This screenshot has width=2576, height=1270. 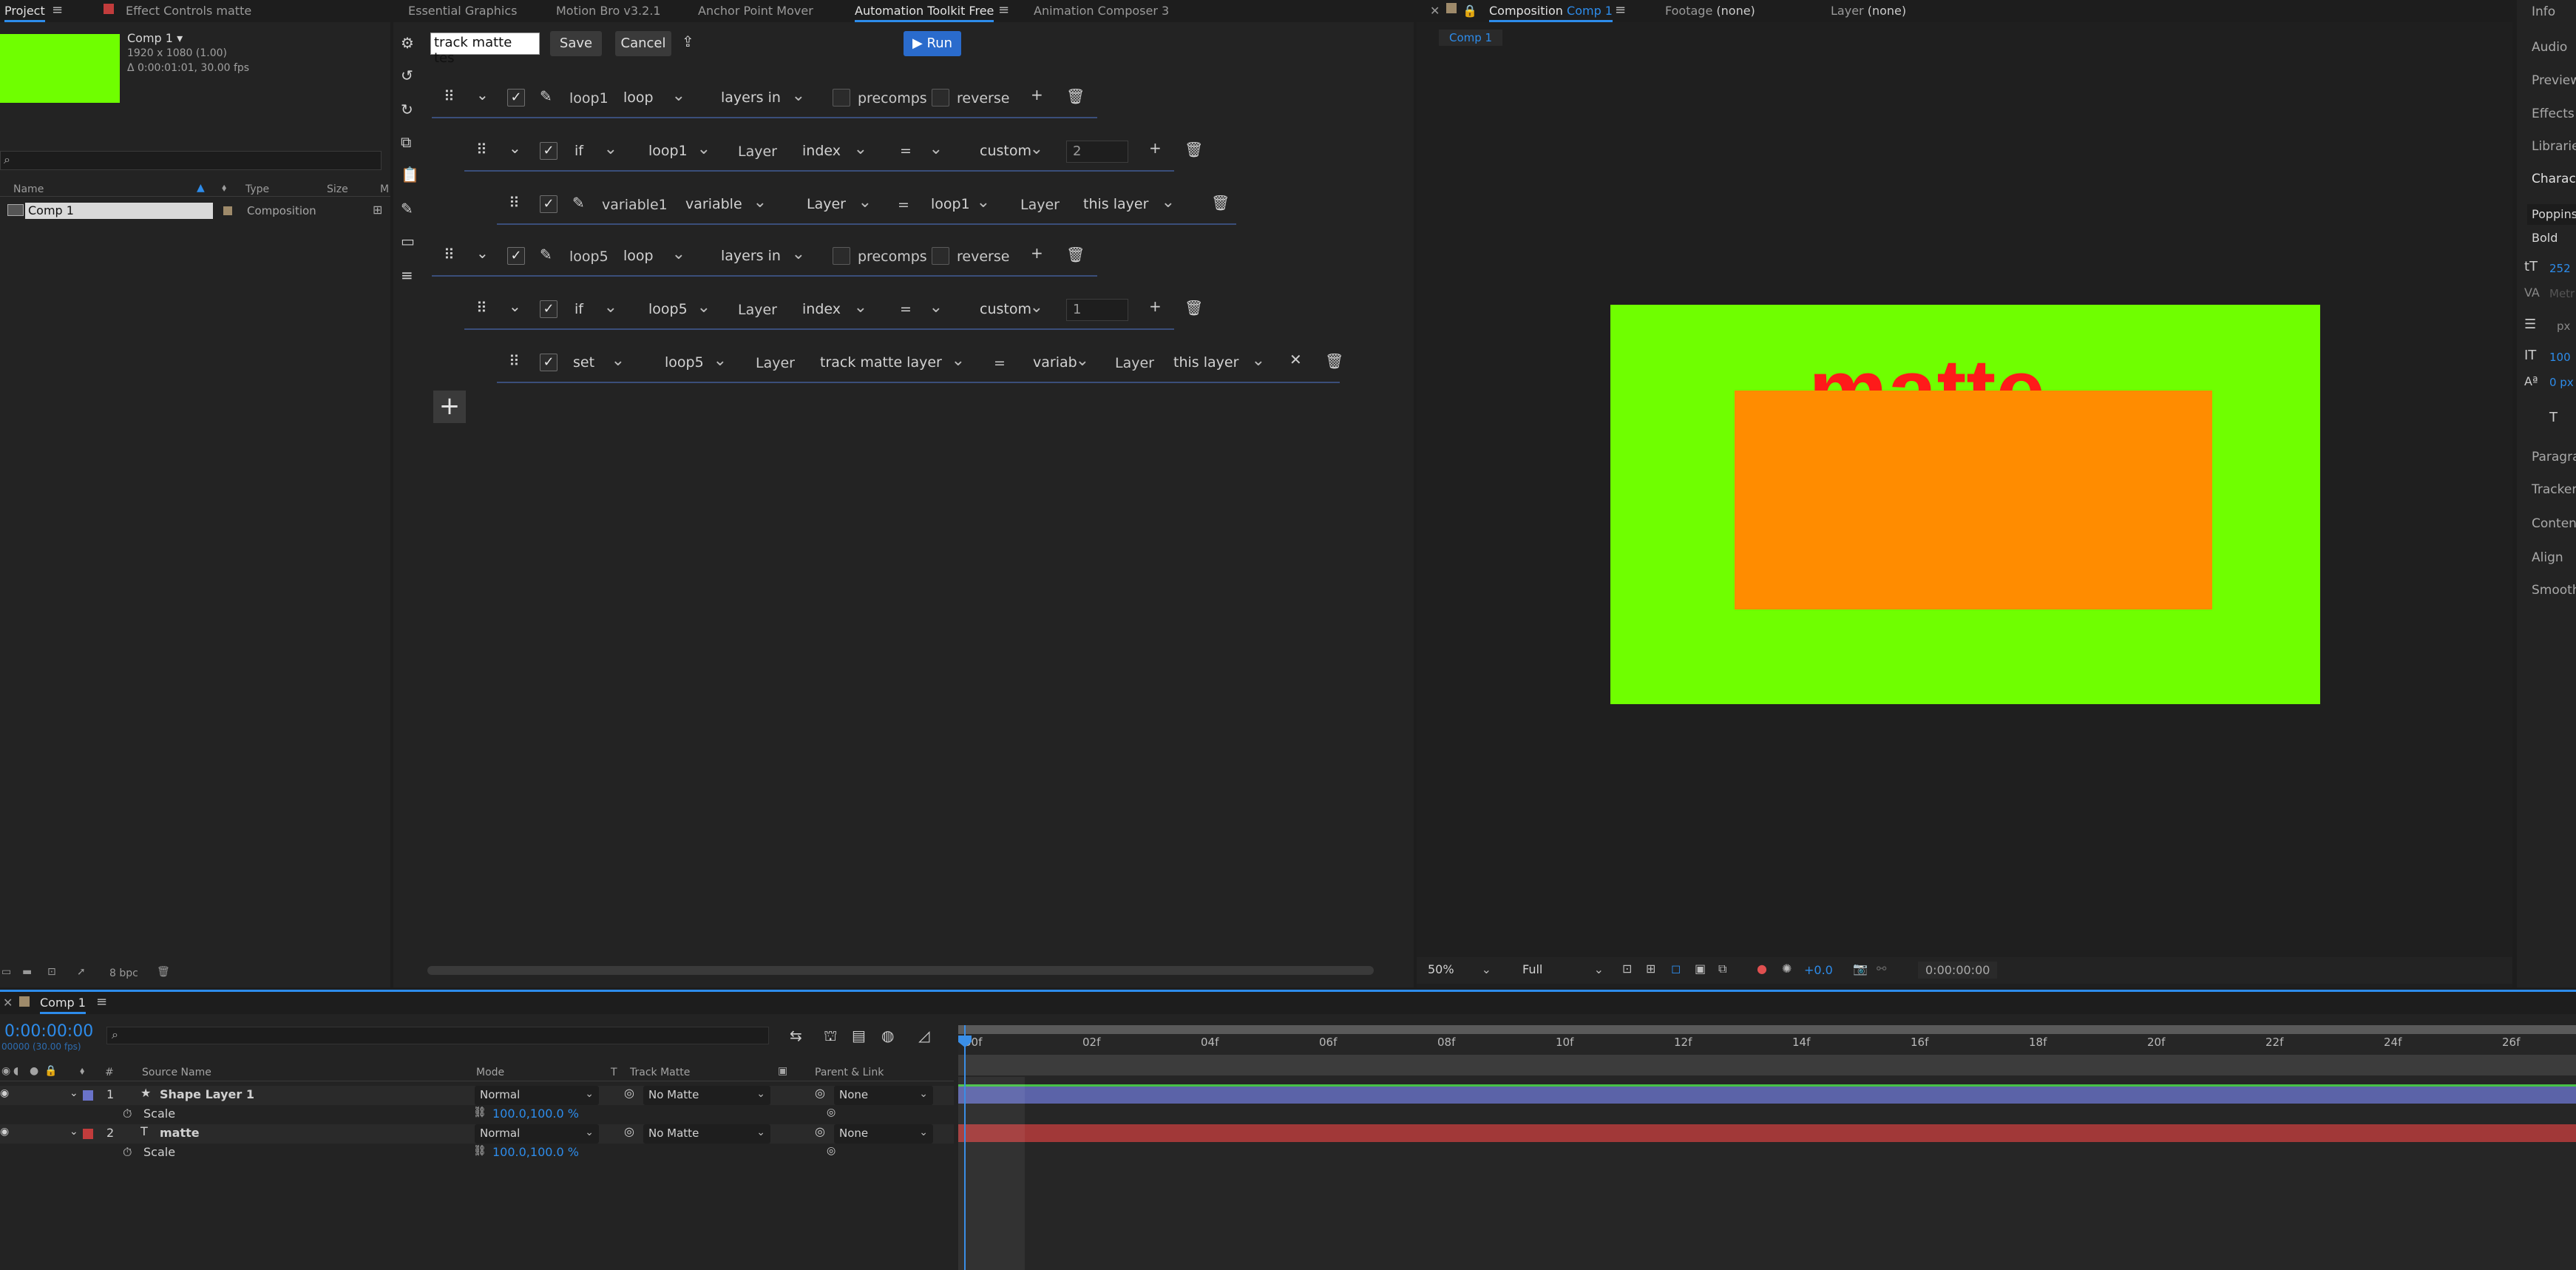 I want to click on target-select: this layer ⌄, so click(x=1128, y=204).